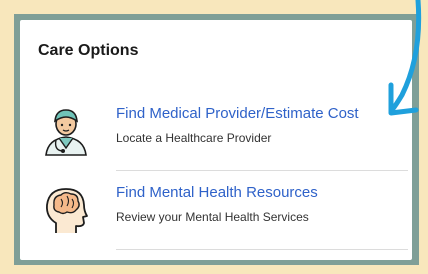 The width and height of the screenshot is (428, 274). I want to click on find-medical-provider-subtitle: Locate a Healthcare Provider, so click(194, 138).